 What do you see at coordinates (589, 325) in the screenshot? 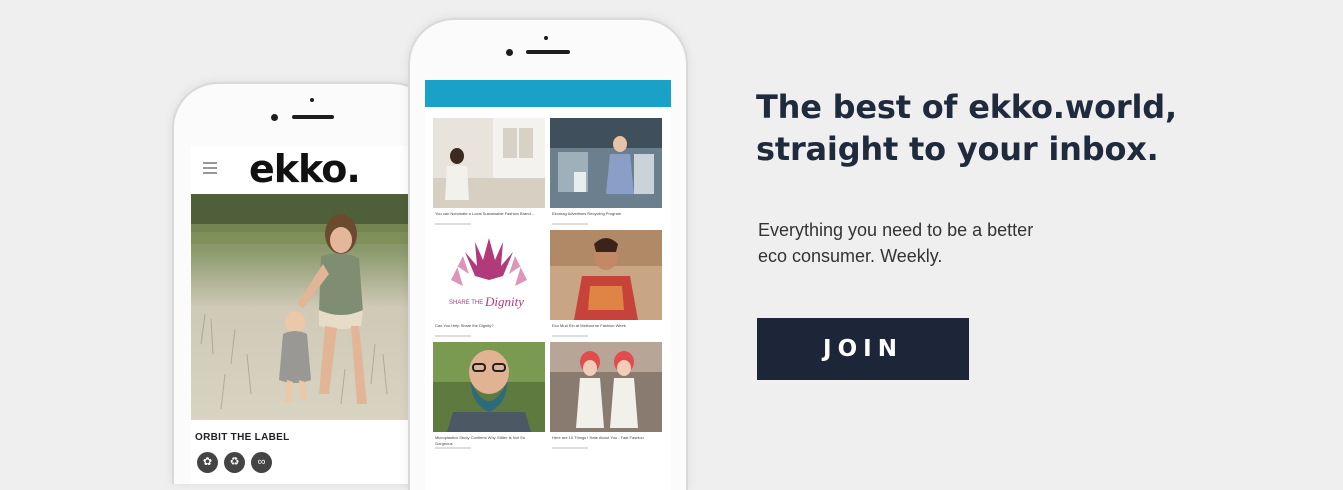
I see `article-caption: Eco Mud Ein at Melbourne Fashion Week` at bounding box center [589, 325].